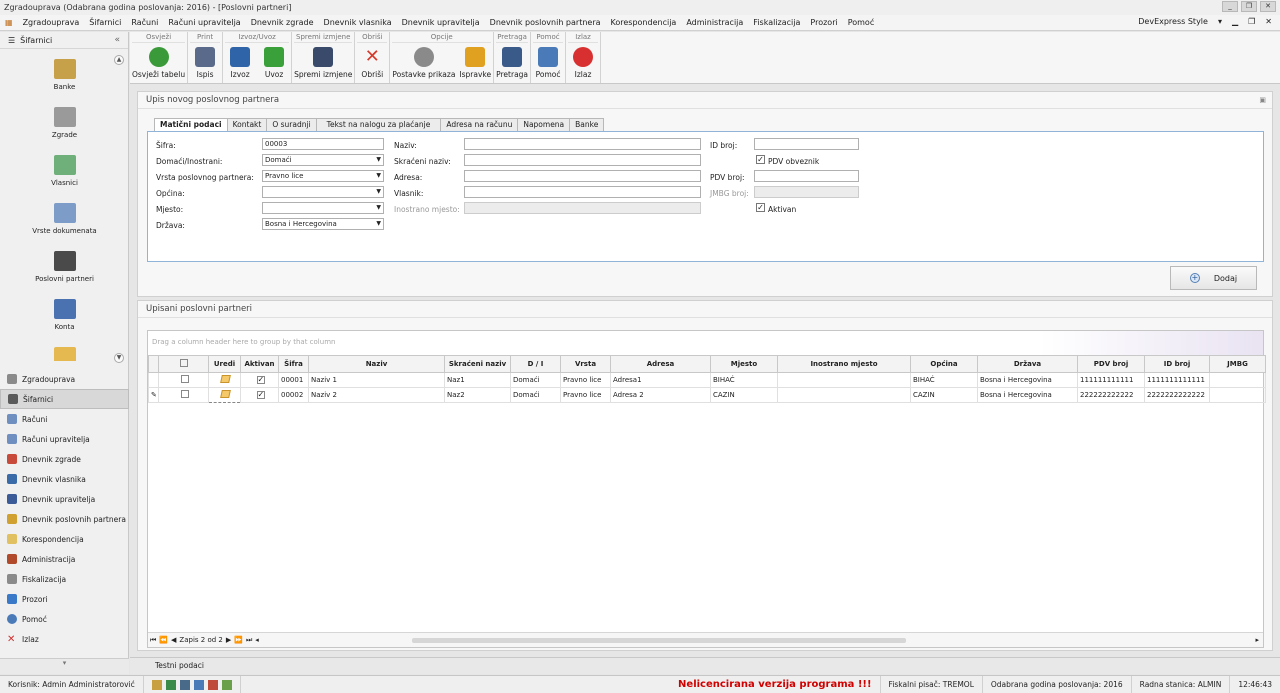 This screenshot has height=693, width=1280. What do you see at coordinates (944, 364) in the screenshot?
I see `col-opcina: Općina` at bounding box center [944, 364].